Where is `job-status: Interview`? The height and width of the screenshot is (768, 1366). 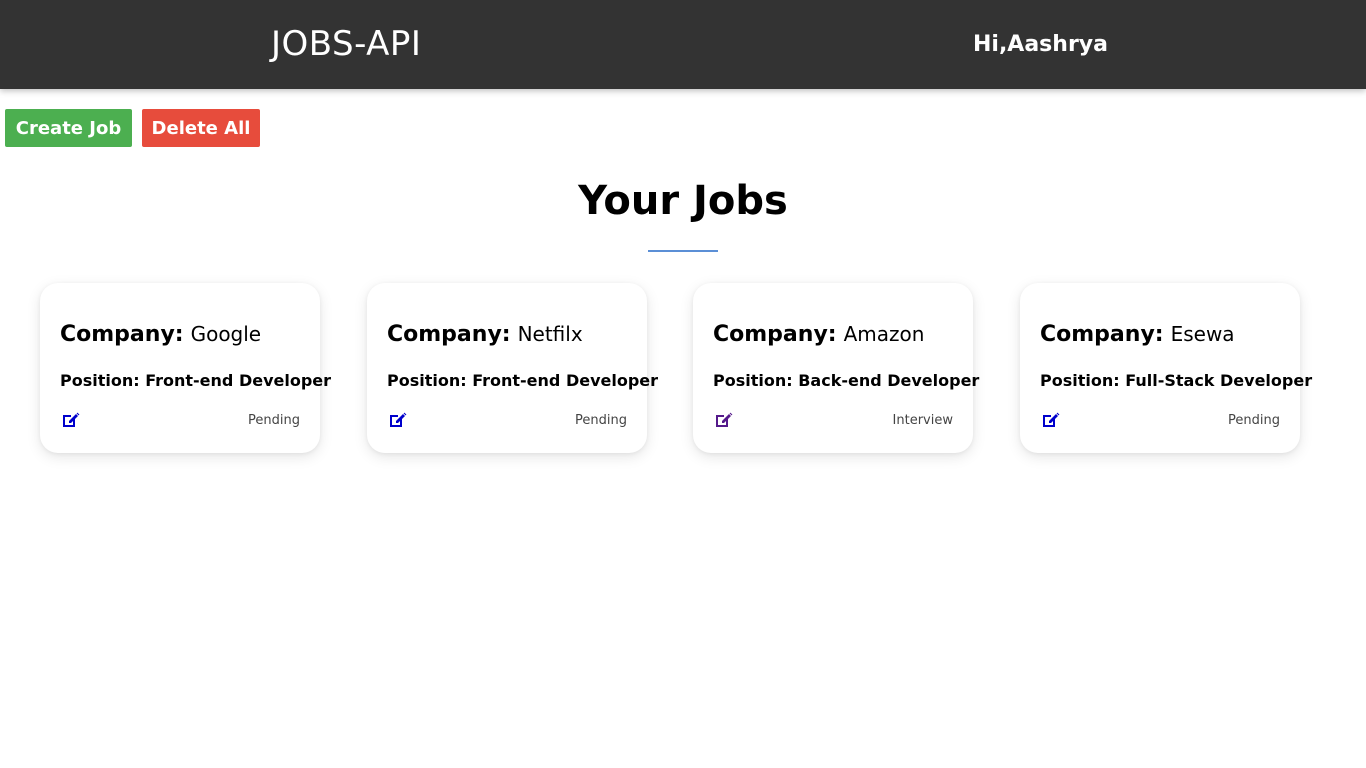 job-status: Interview is located at coordinates (922, 420).